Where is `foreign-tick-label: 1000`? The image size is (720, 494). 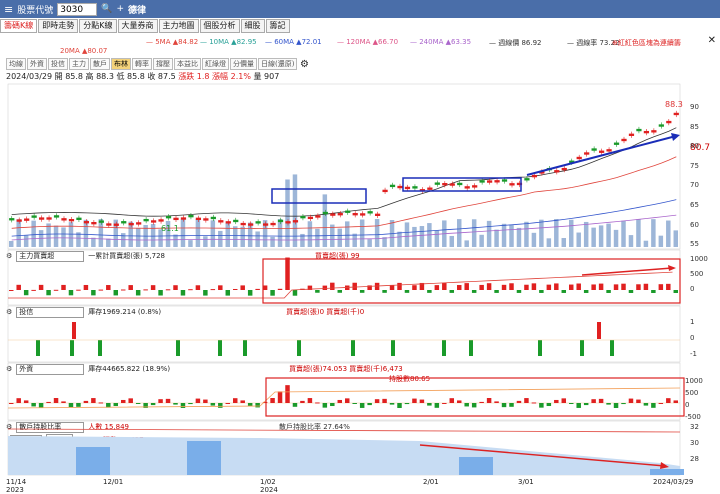 foreign-tick-label: 1000 is located at coordinates (694, 381).